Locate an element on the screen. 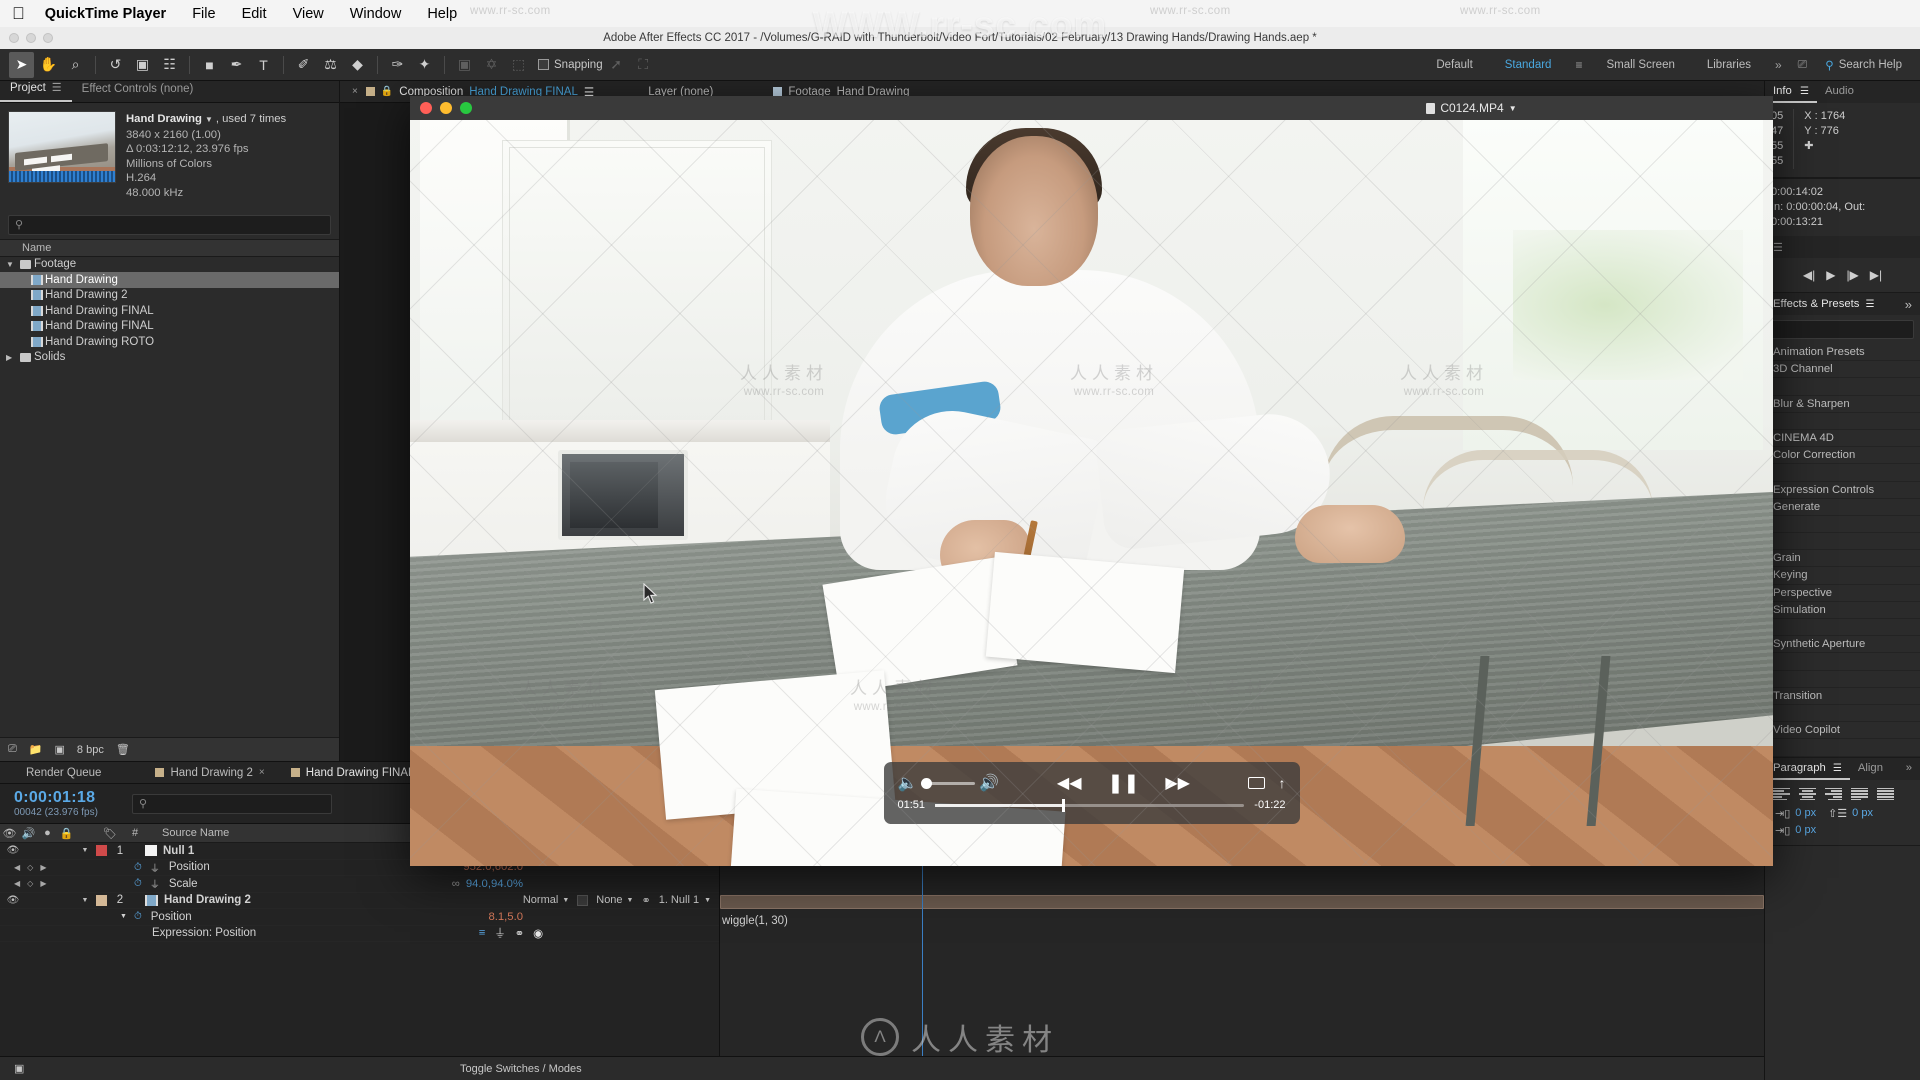  shape-tool: ■ is located at coordinates (209, 65).